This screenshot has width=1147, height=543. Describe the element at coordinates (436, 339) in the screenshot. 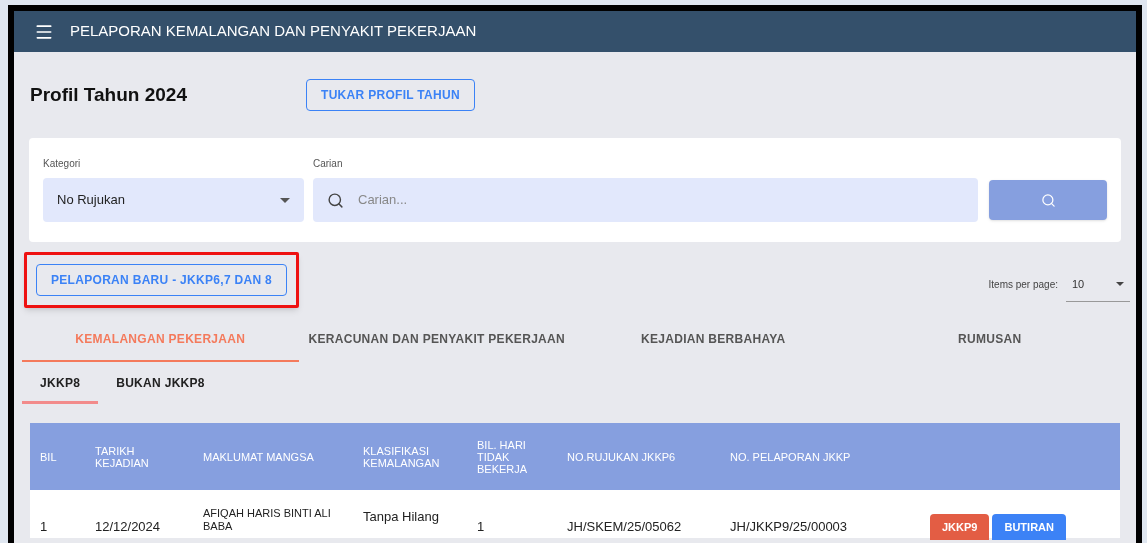

I see `tab: KERACUNAN DAN PENYAKIT PEKERJAAN` at that location.